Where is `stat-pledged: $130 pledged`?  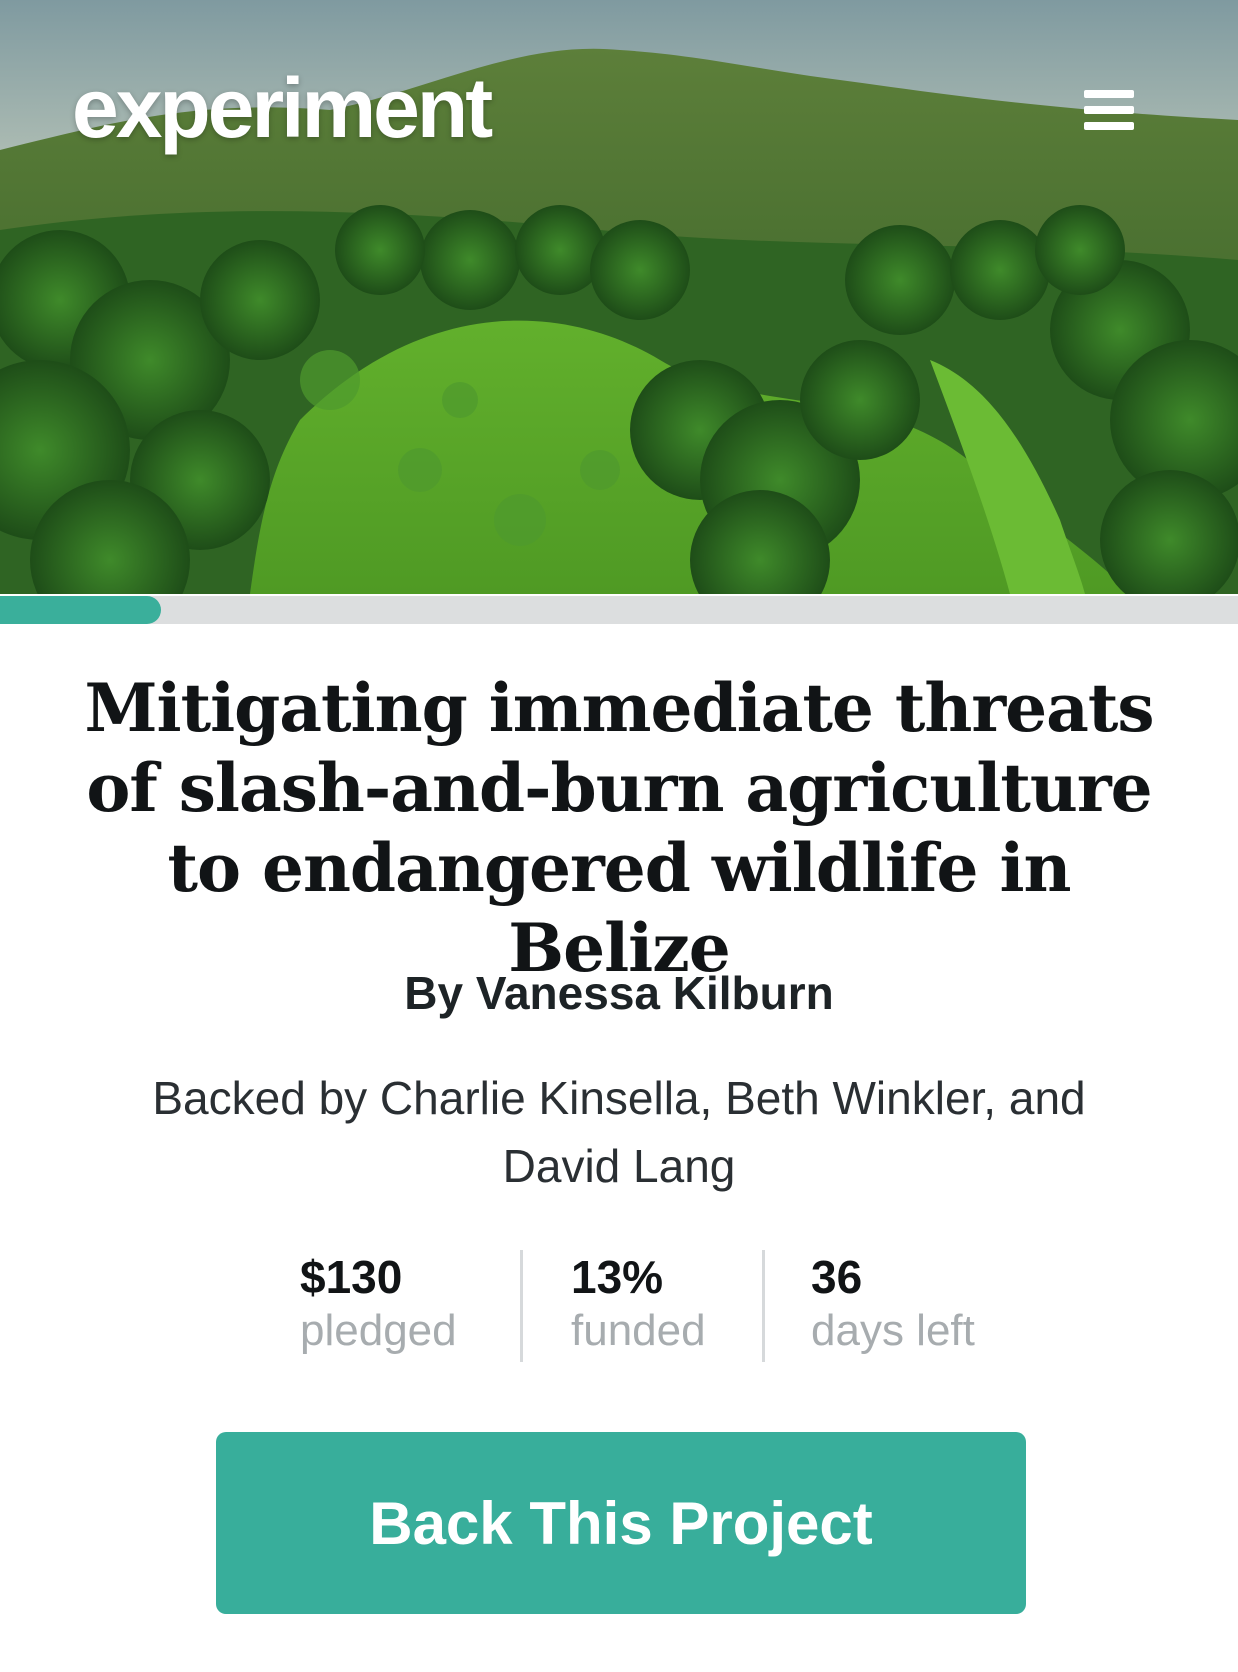
stat-pledged: $130 pledged is located at coordinates (410, 1306).